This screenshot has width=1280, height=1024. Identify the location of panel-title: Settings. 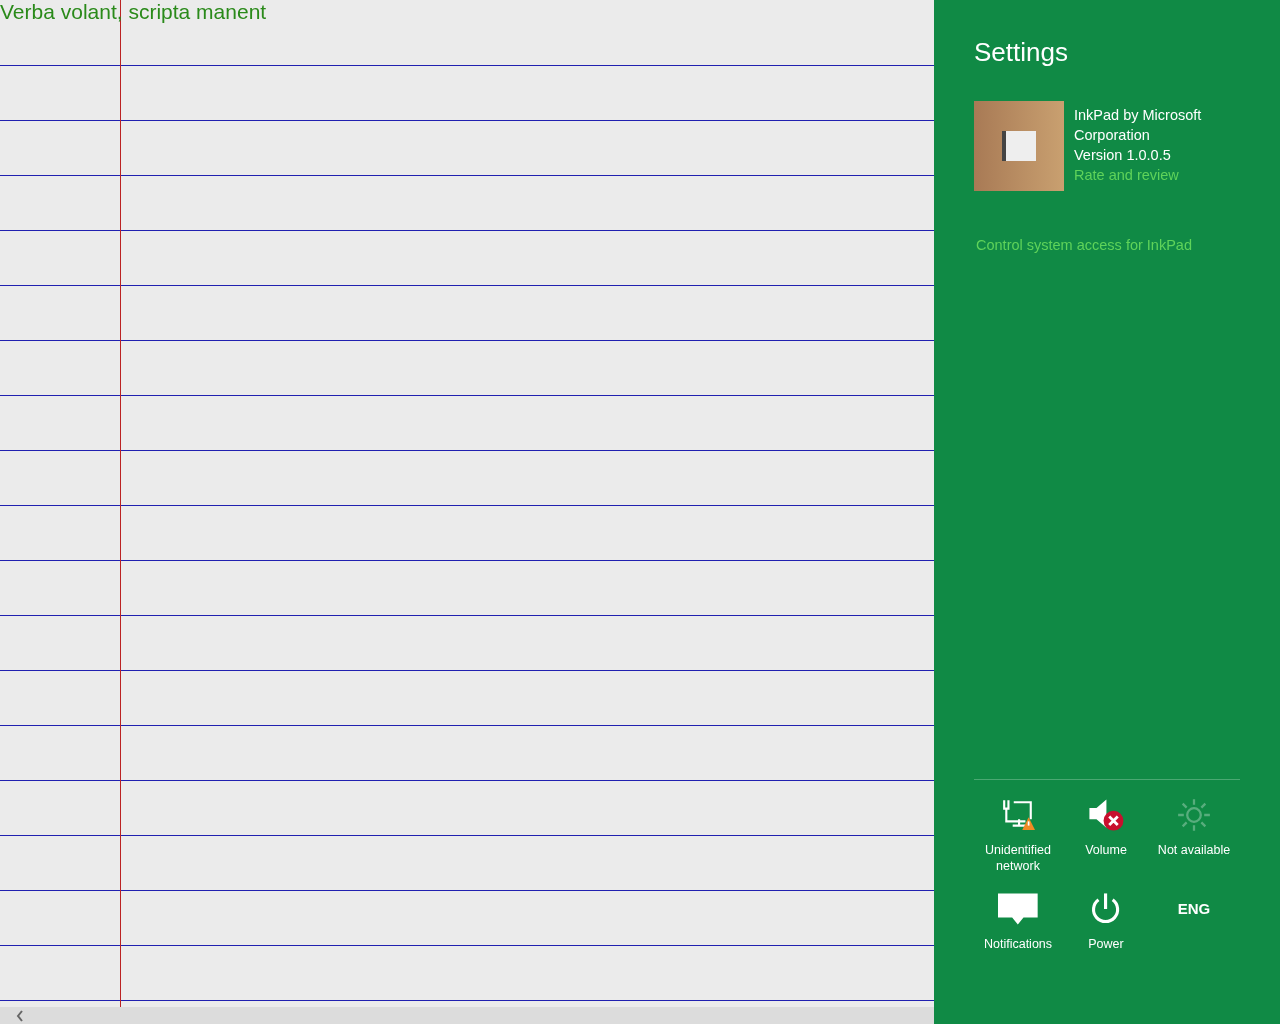
(1021, 52).